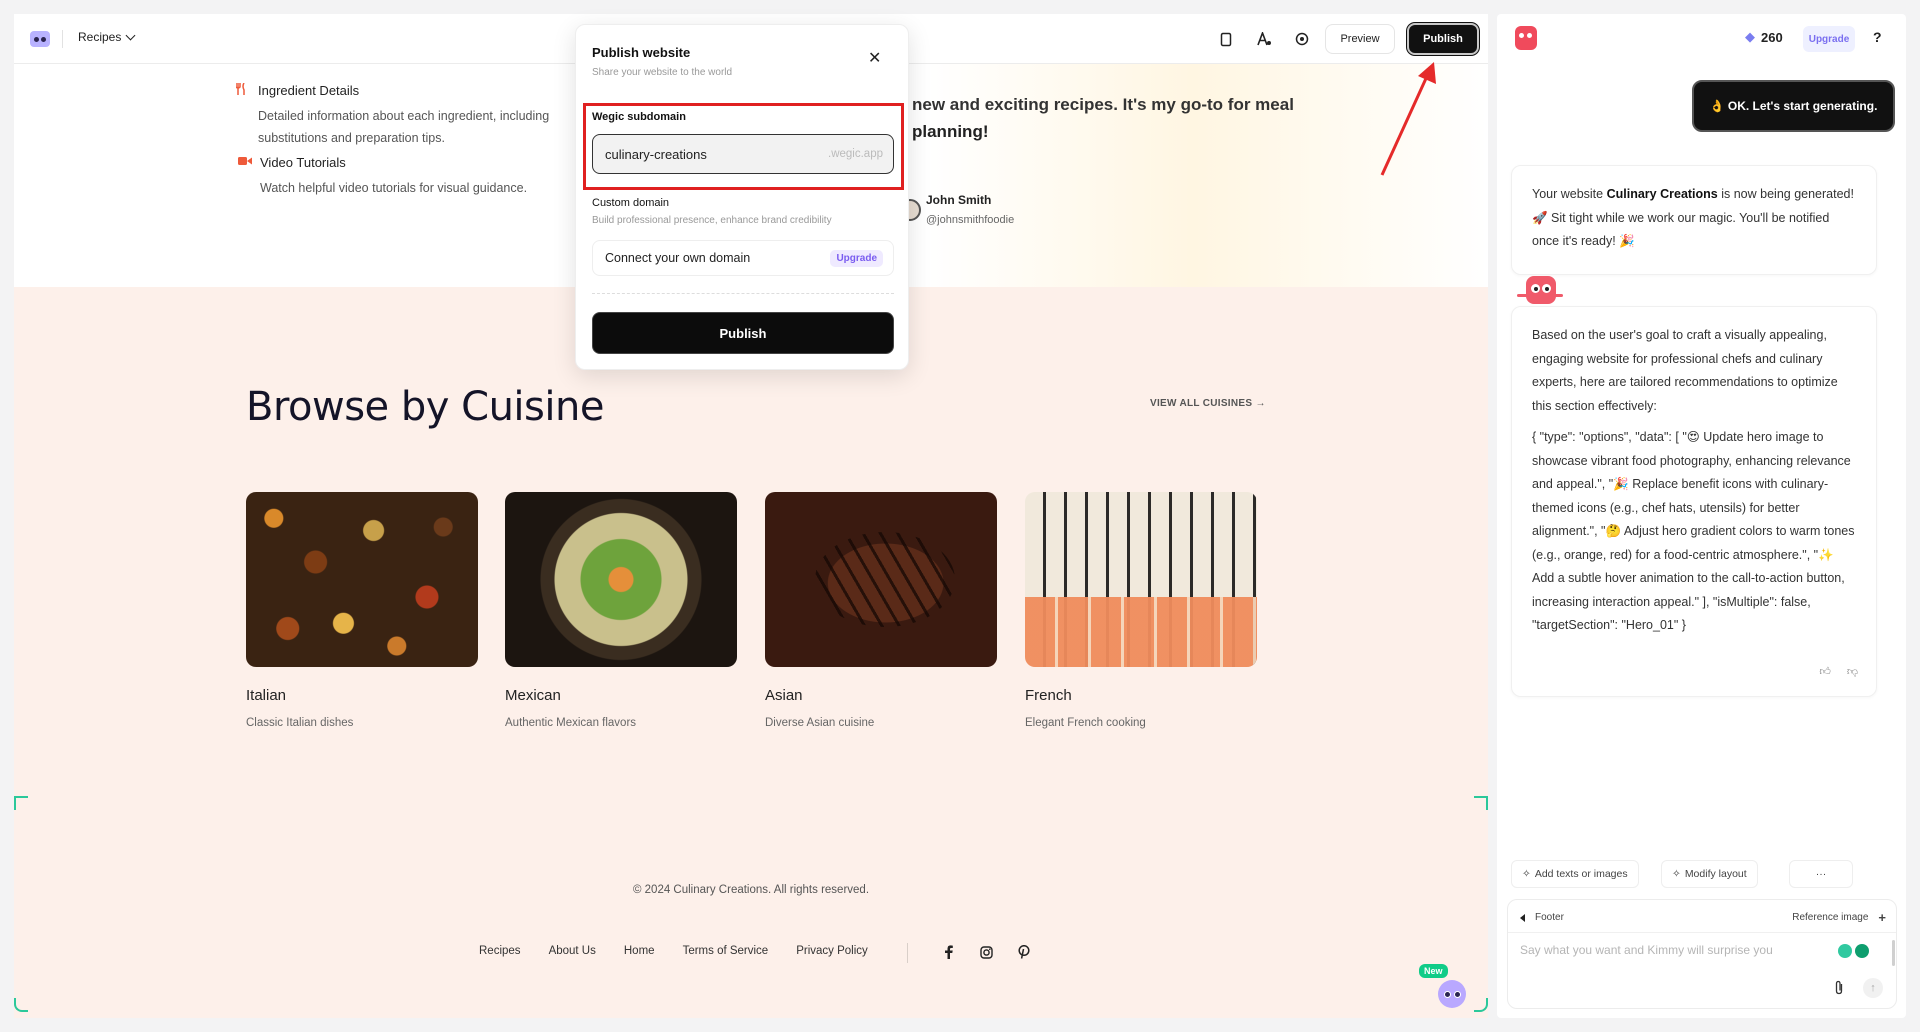 The height and width of the screenshot is (1032, 1920). Describe the element at coordinates (1825, 673) in the screenshot. I see `thumbs-up-icon: 👍︎` at that location.